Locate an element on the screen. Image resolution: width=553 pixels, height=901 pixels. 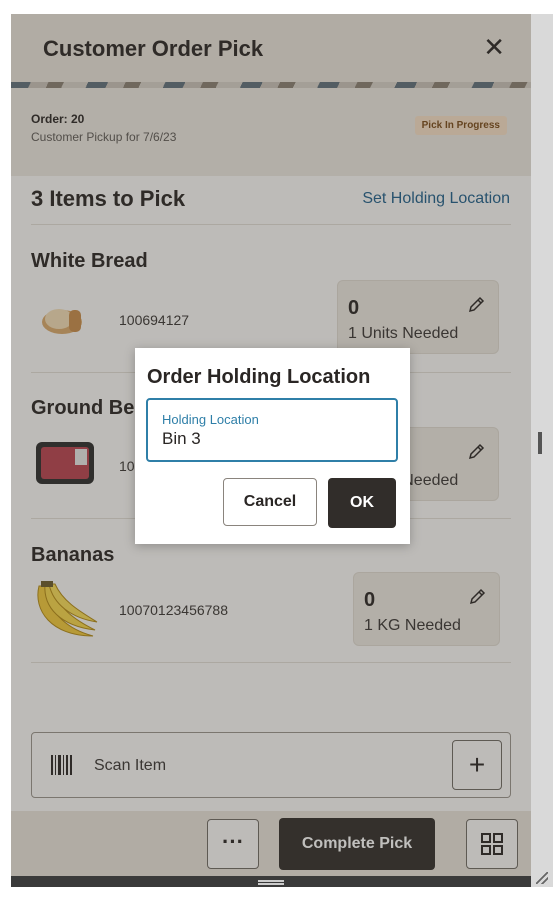
side-panel-splitter is located at coordinates (542, 450).